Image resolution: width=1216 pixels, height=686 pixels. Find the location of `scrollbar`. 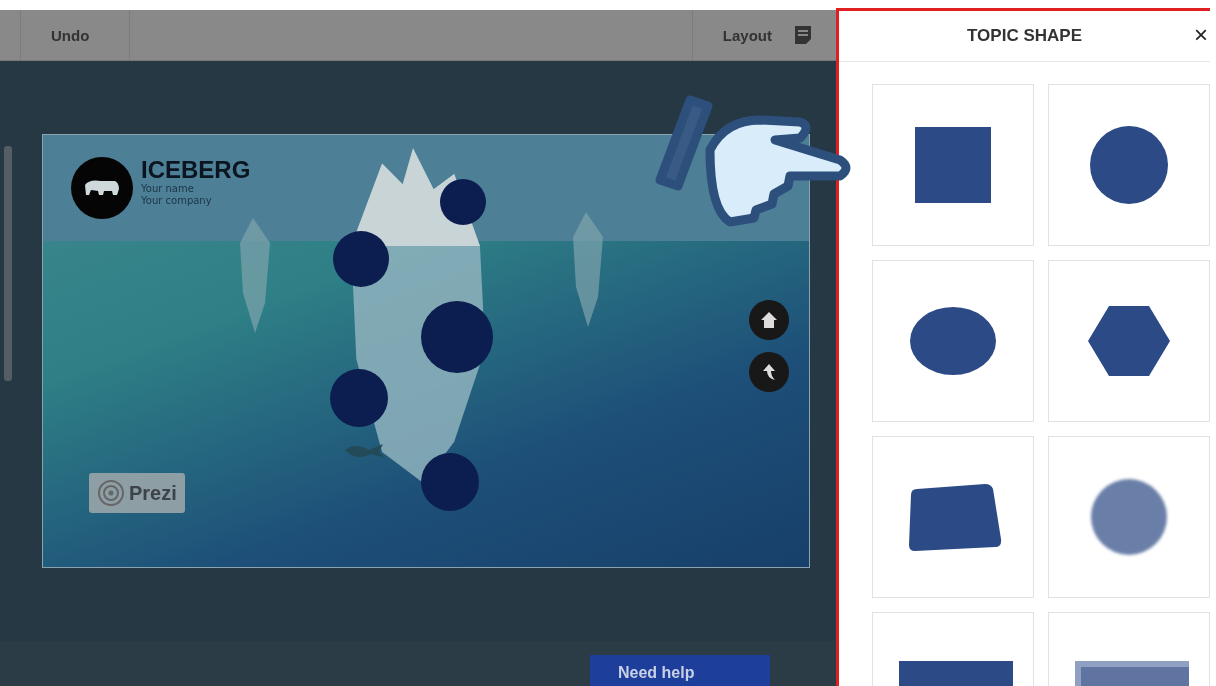

scrollbar is located at coordinates (8, 263).